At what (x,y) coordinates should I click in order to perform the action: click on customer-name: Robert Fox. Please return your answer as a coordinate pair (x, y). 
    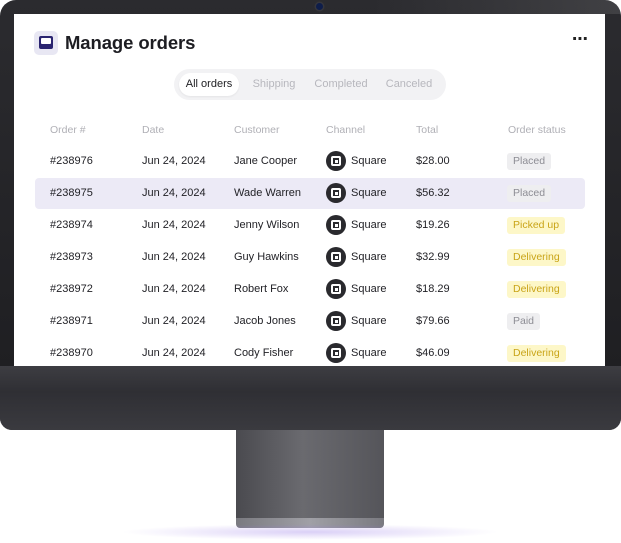
    Looking at the image, I should click on (261, 289).